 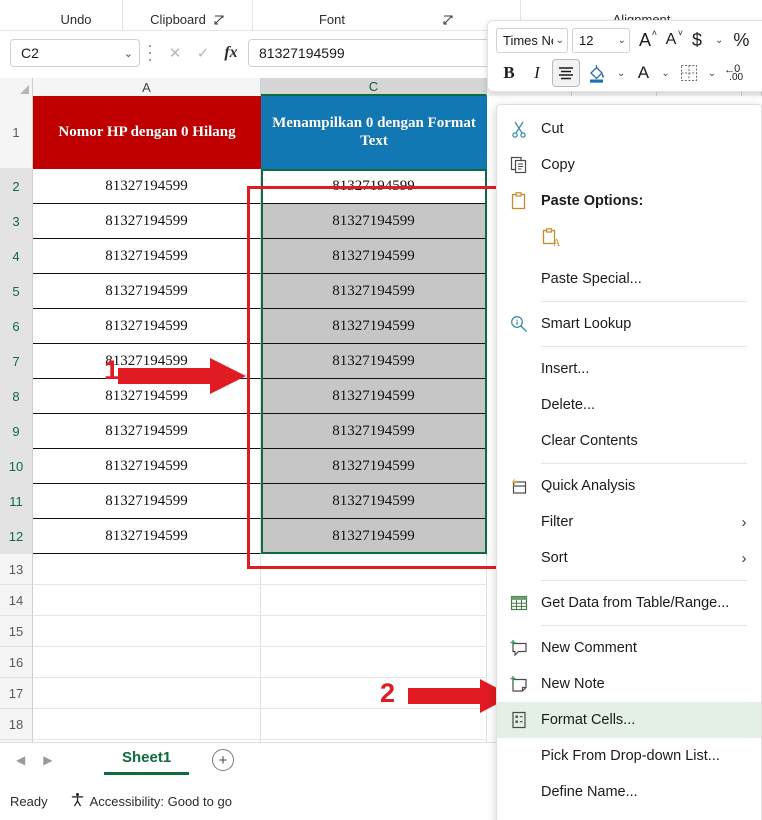 What do you see at coordinates (175, 53) in the screenshot?
I see `cancel-icon: ✕` at bounding box center [175, 53].